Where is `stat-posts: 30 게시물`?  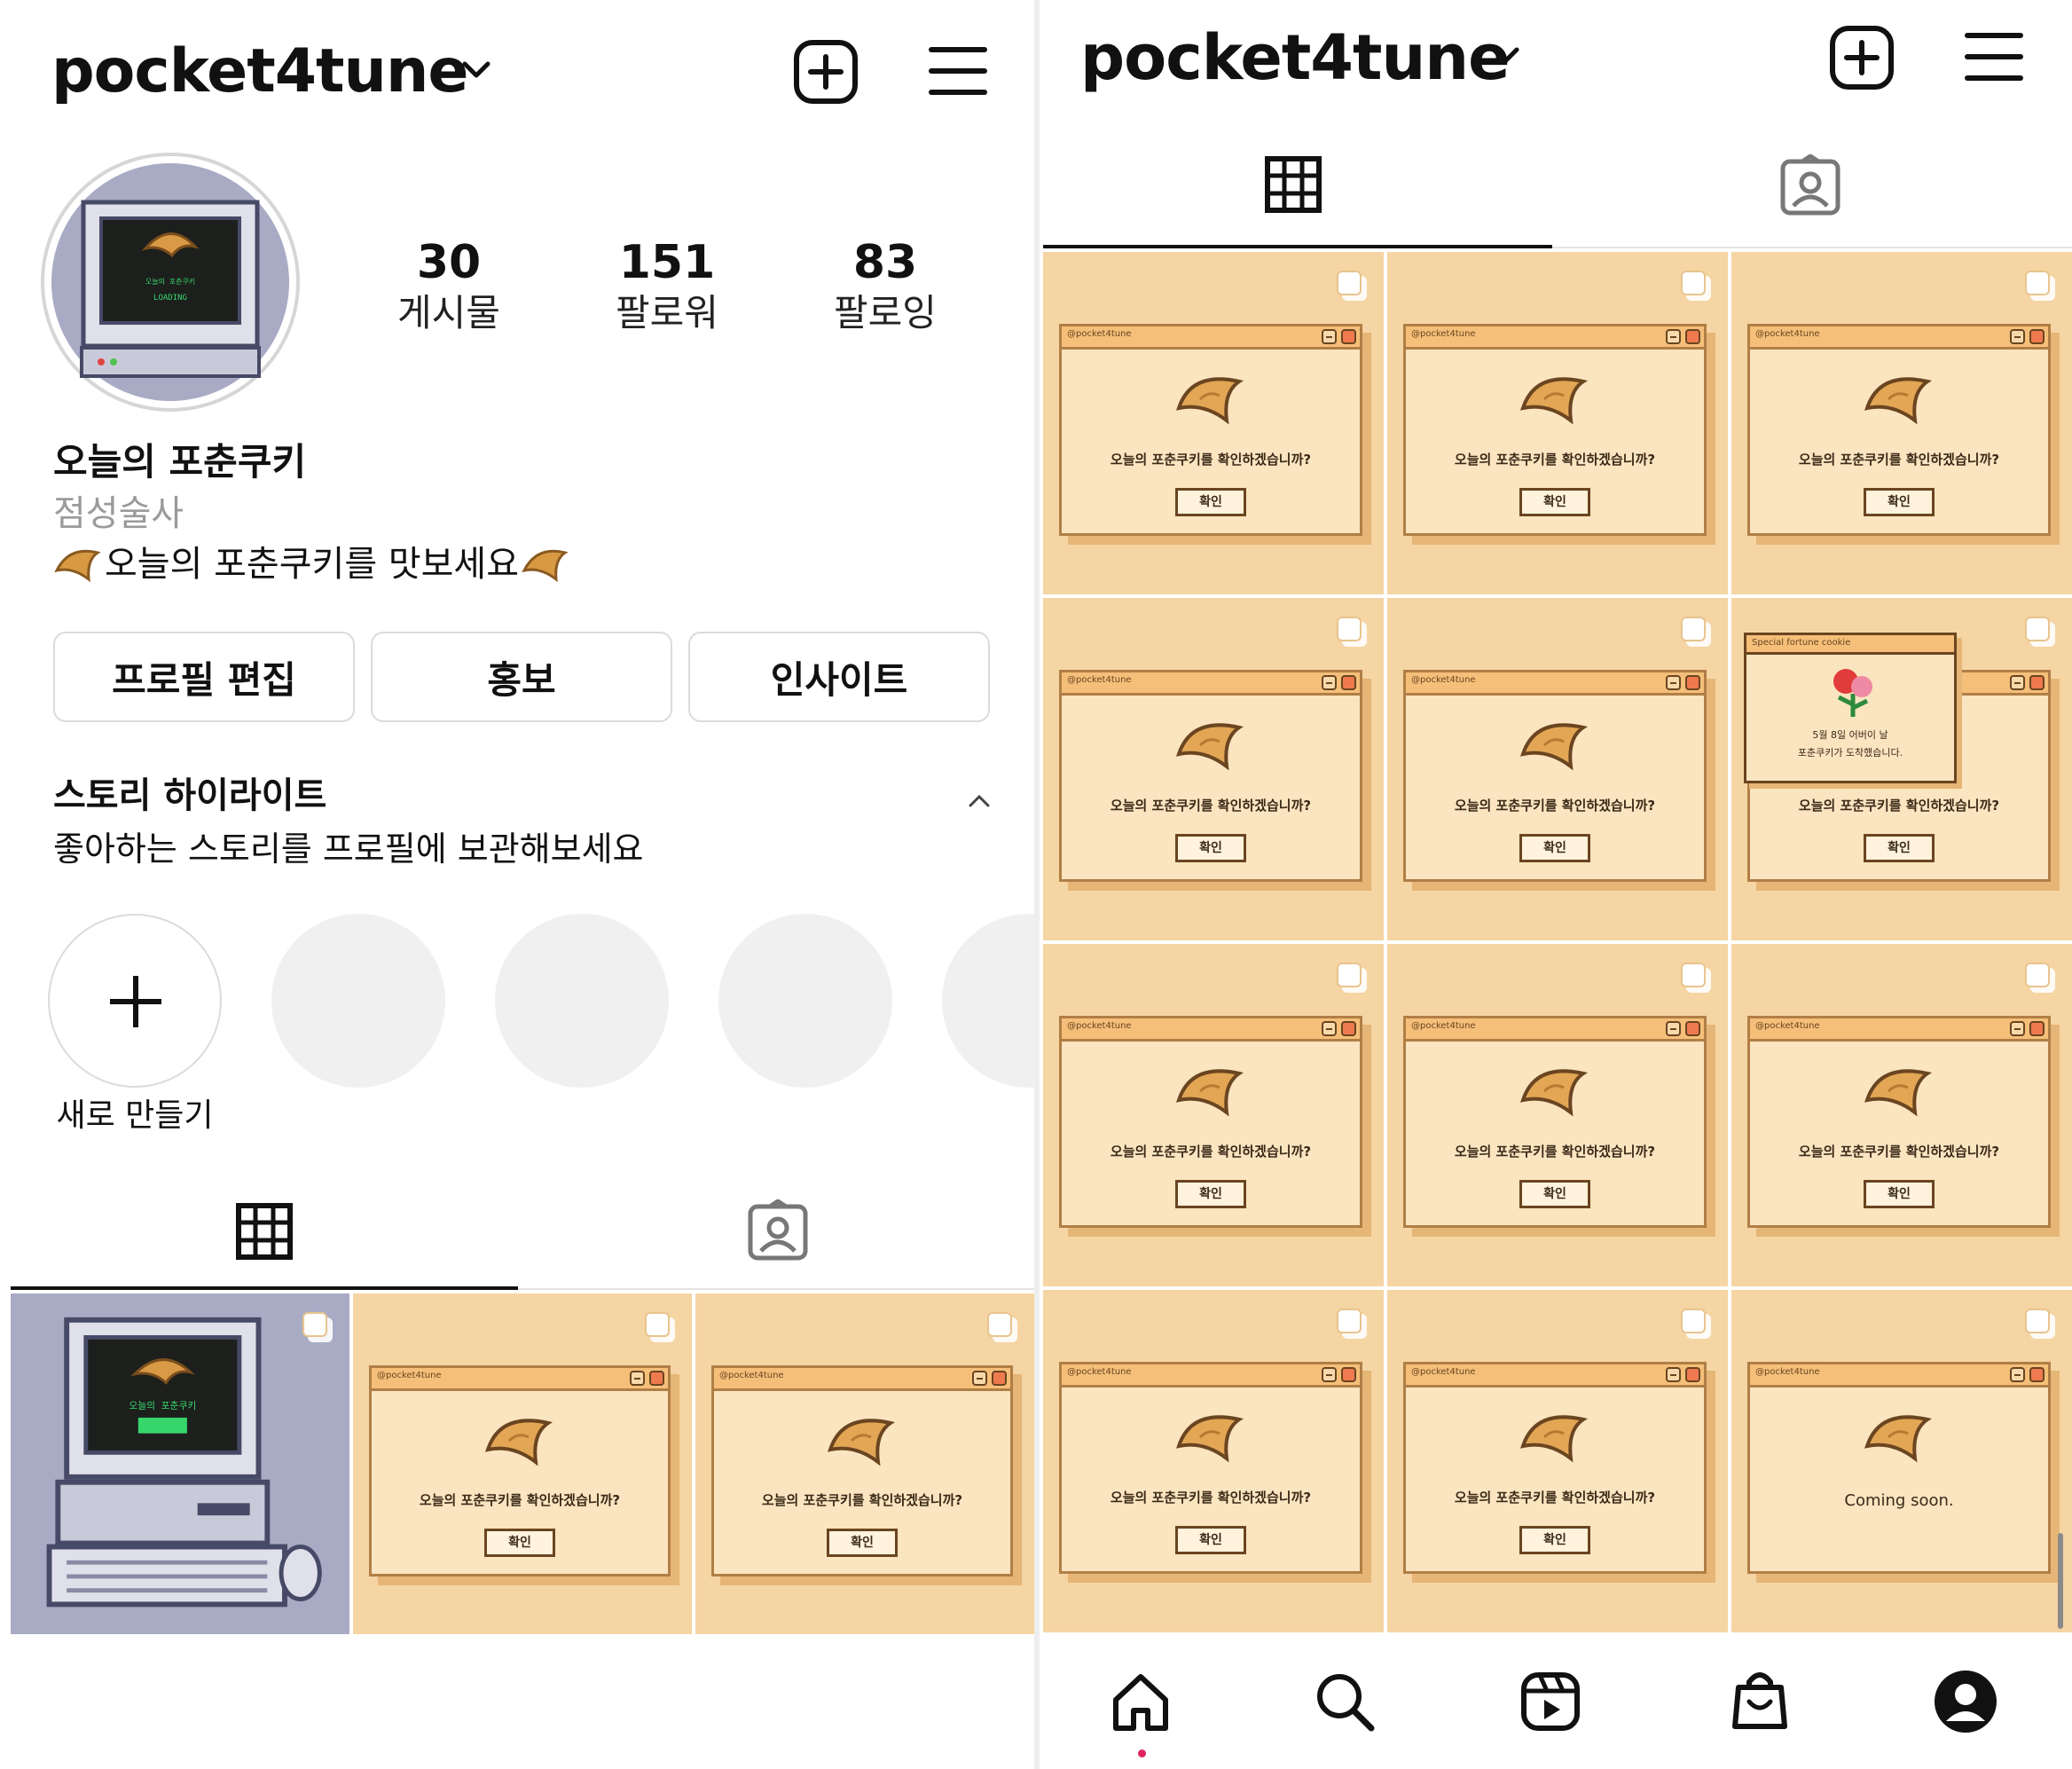 stat-posts: 30 게시물 is located at coordinates (449, 286).